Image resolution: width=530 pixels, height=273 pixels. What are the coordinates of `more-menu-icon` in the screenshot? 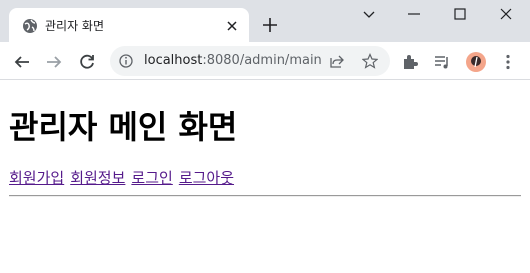 It's located at (508, 62).